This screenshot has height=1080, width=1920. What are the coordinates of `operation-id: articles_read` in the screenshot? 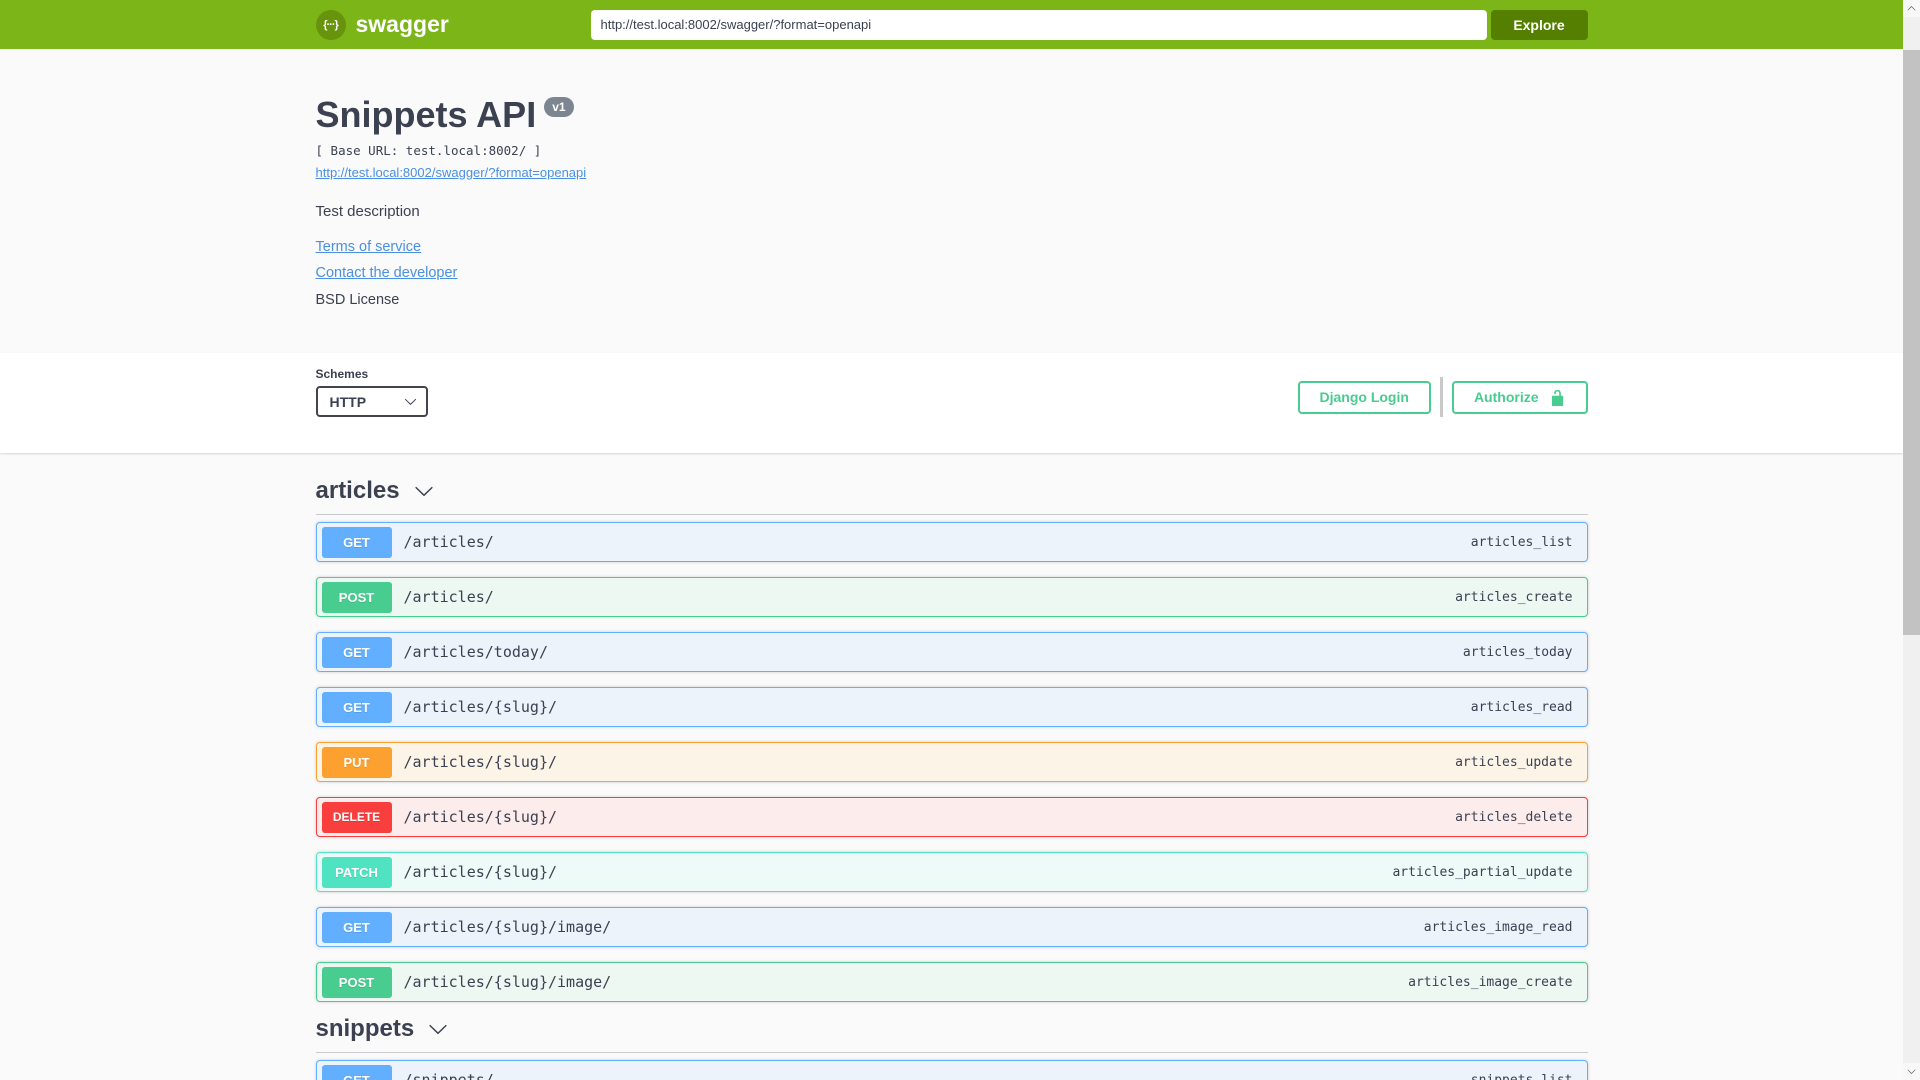 It's located at (1521, 707).